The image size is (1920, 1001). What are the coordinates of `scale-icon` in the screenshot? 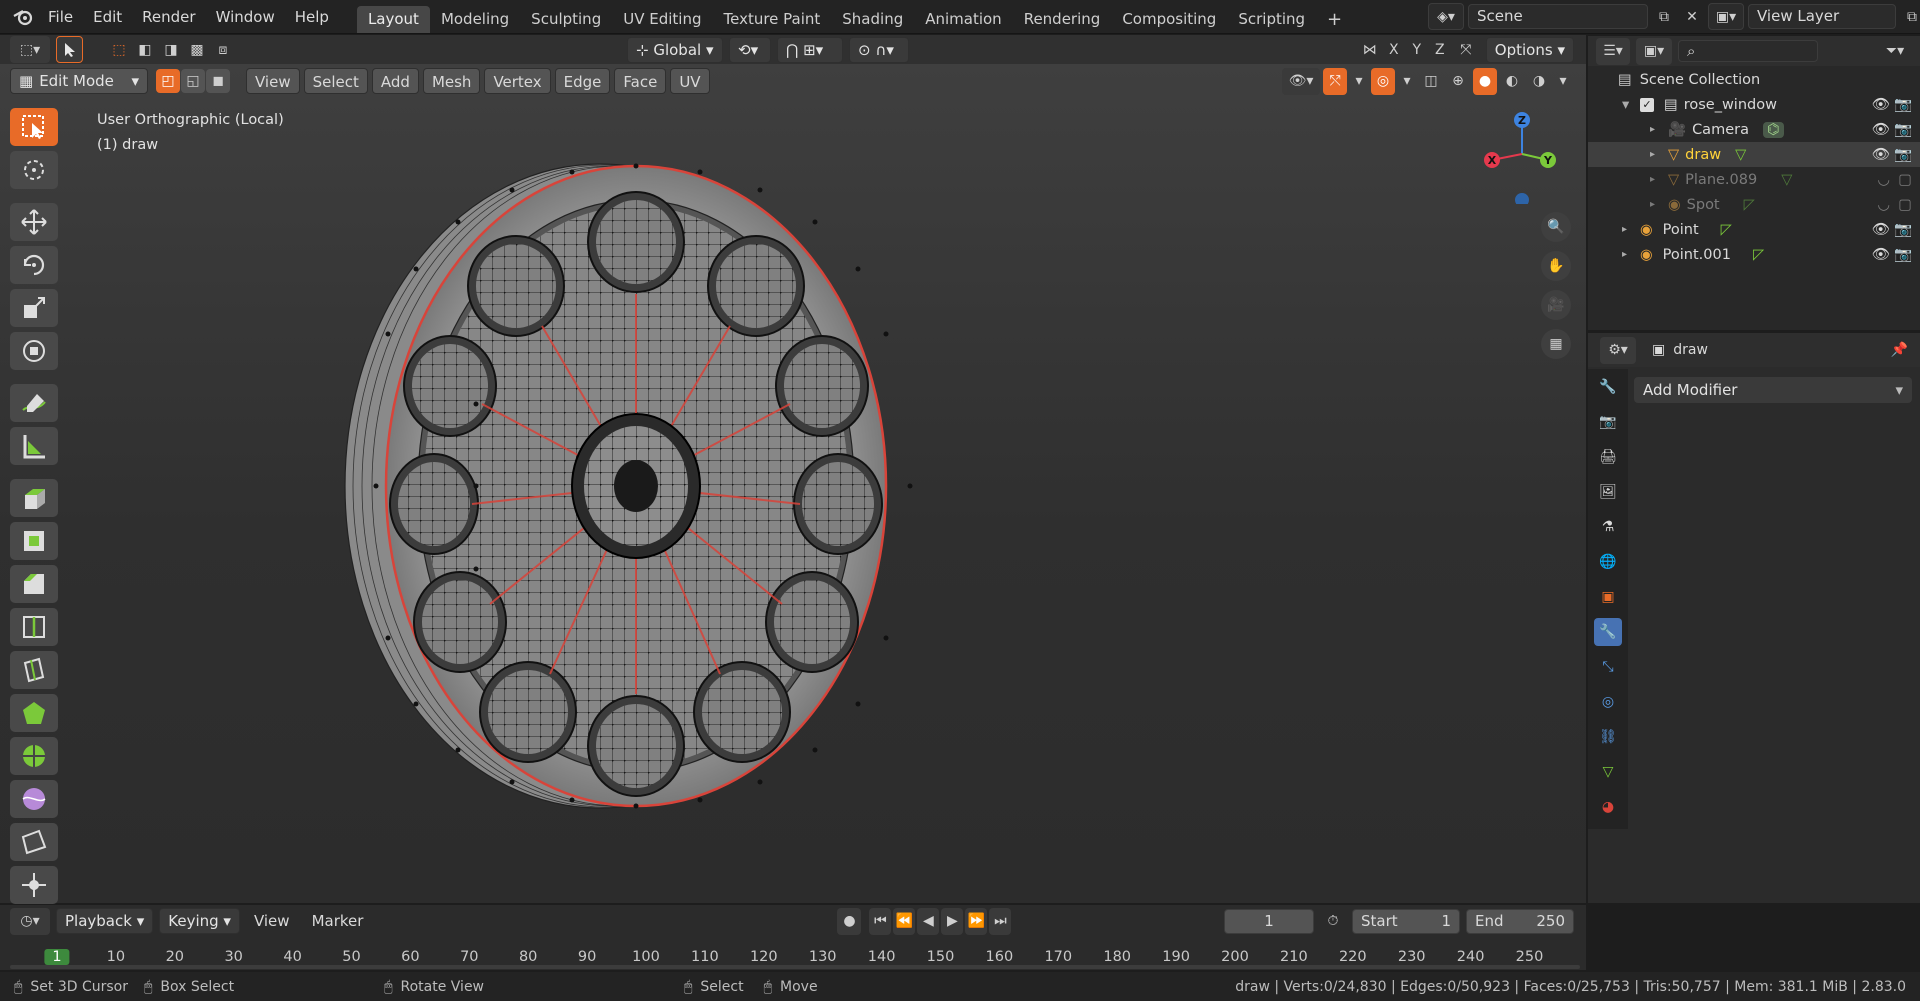 It's located at (34, 308).